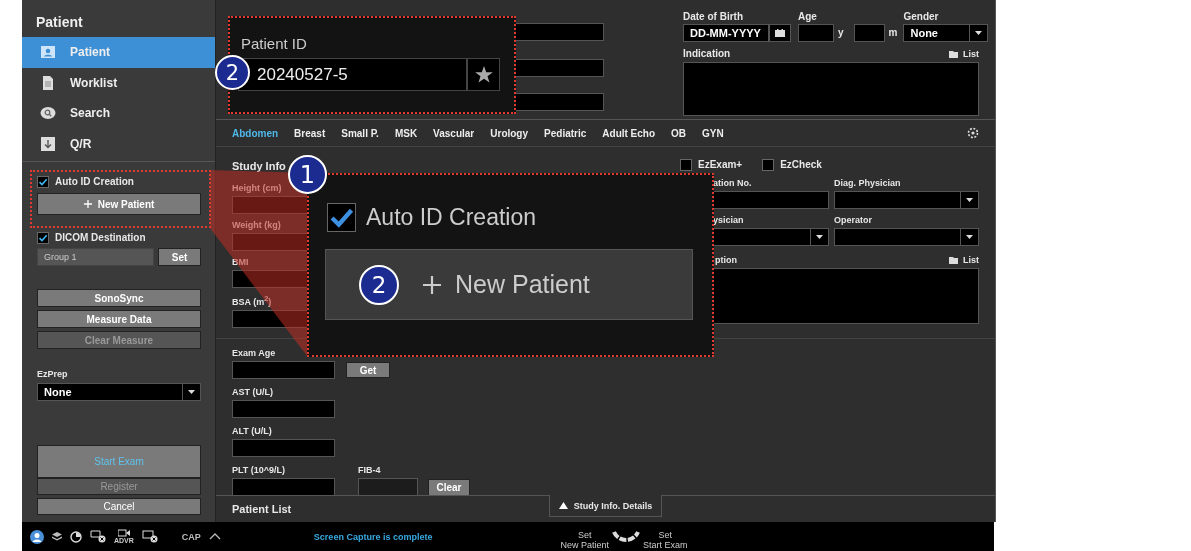 This screenshot has height=551, width=1191. Describe the element at coordinates (946, 33) in the screenshot. I see `gender-dropdown: None` at that location.